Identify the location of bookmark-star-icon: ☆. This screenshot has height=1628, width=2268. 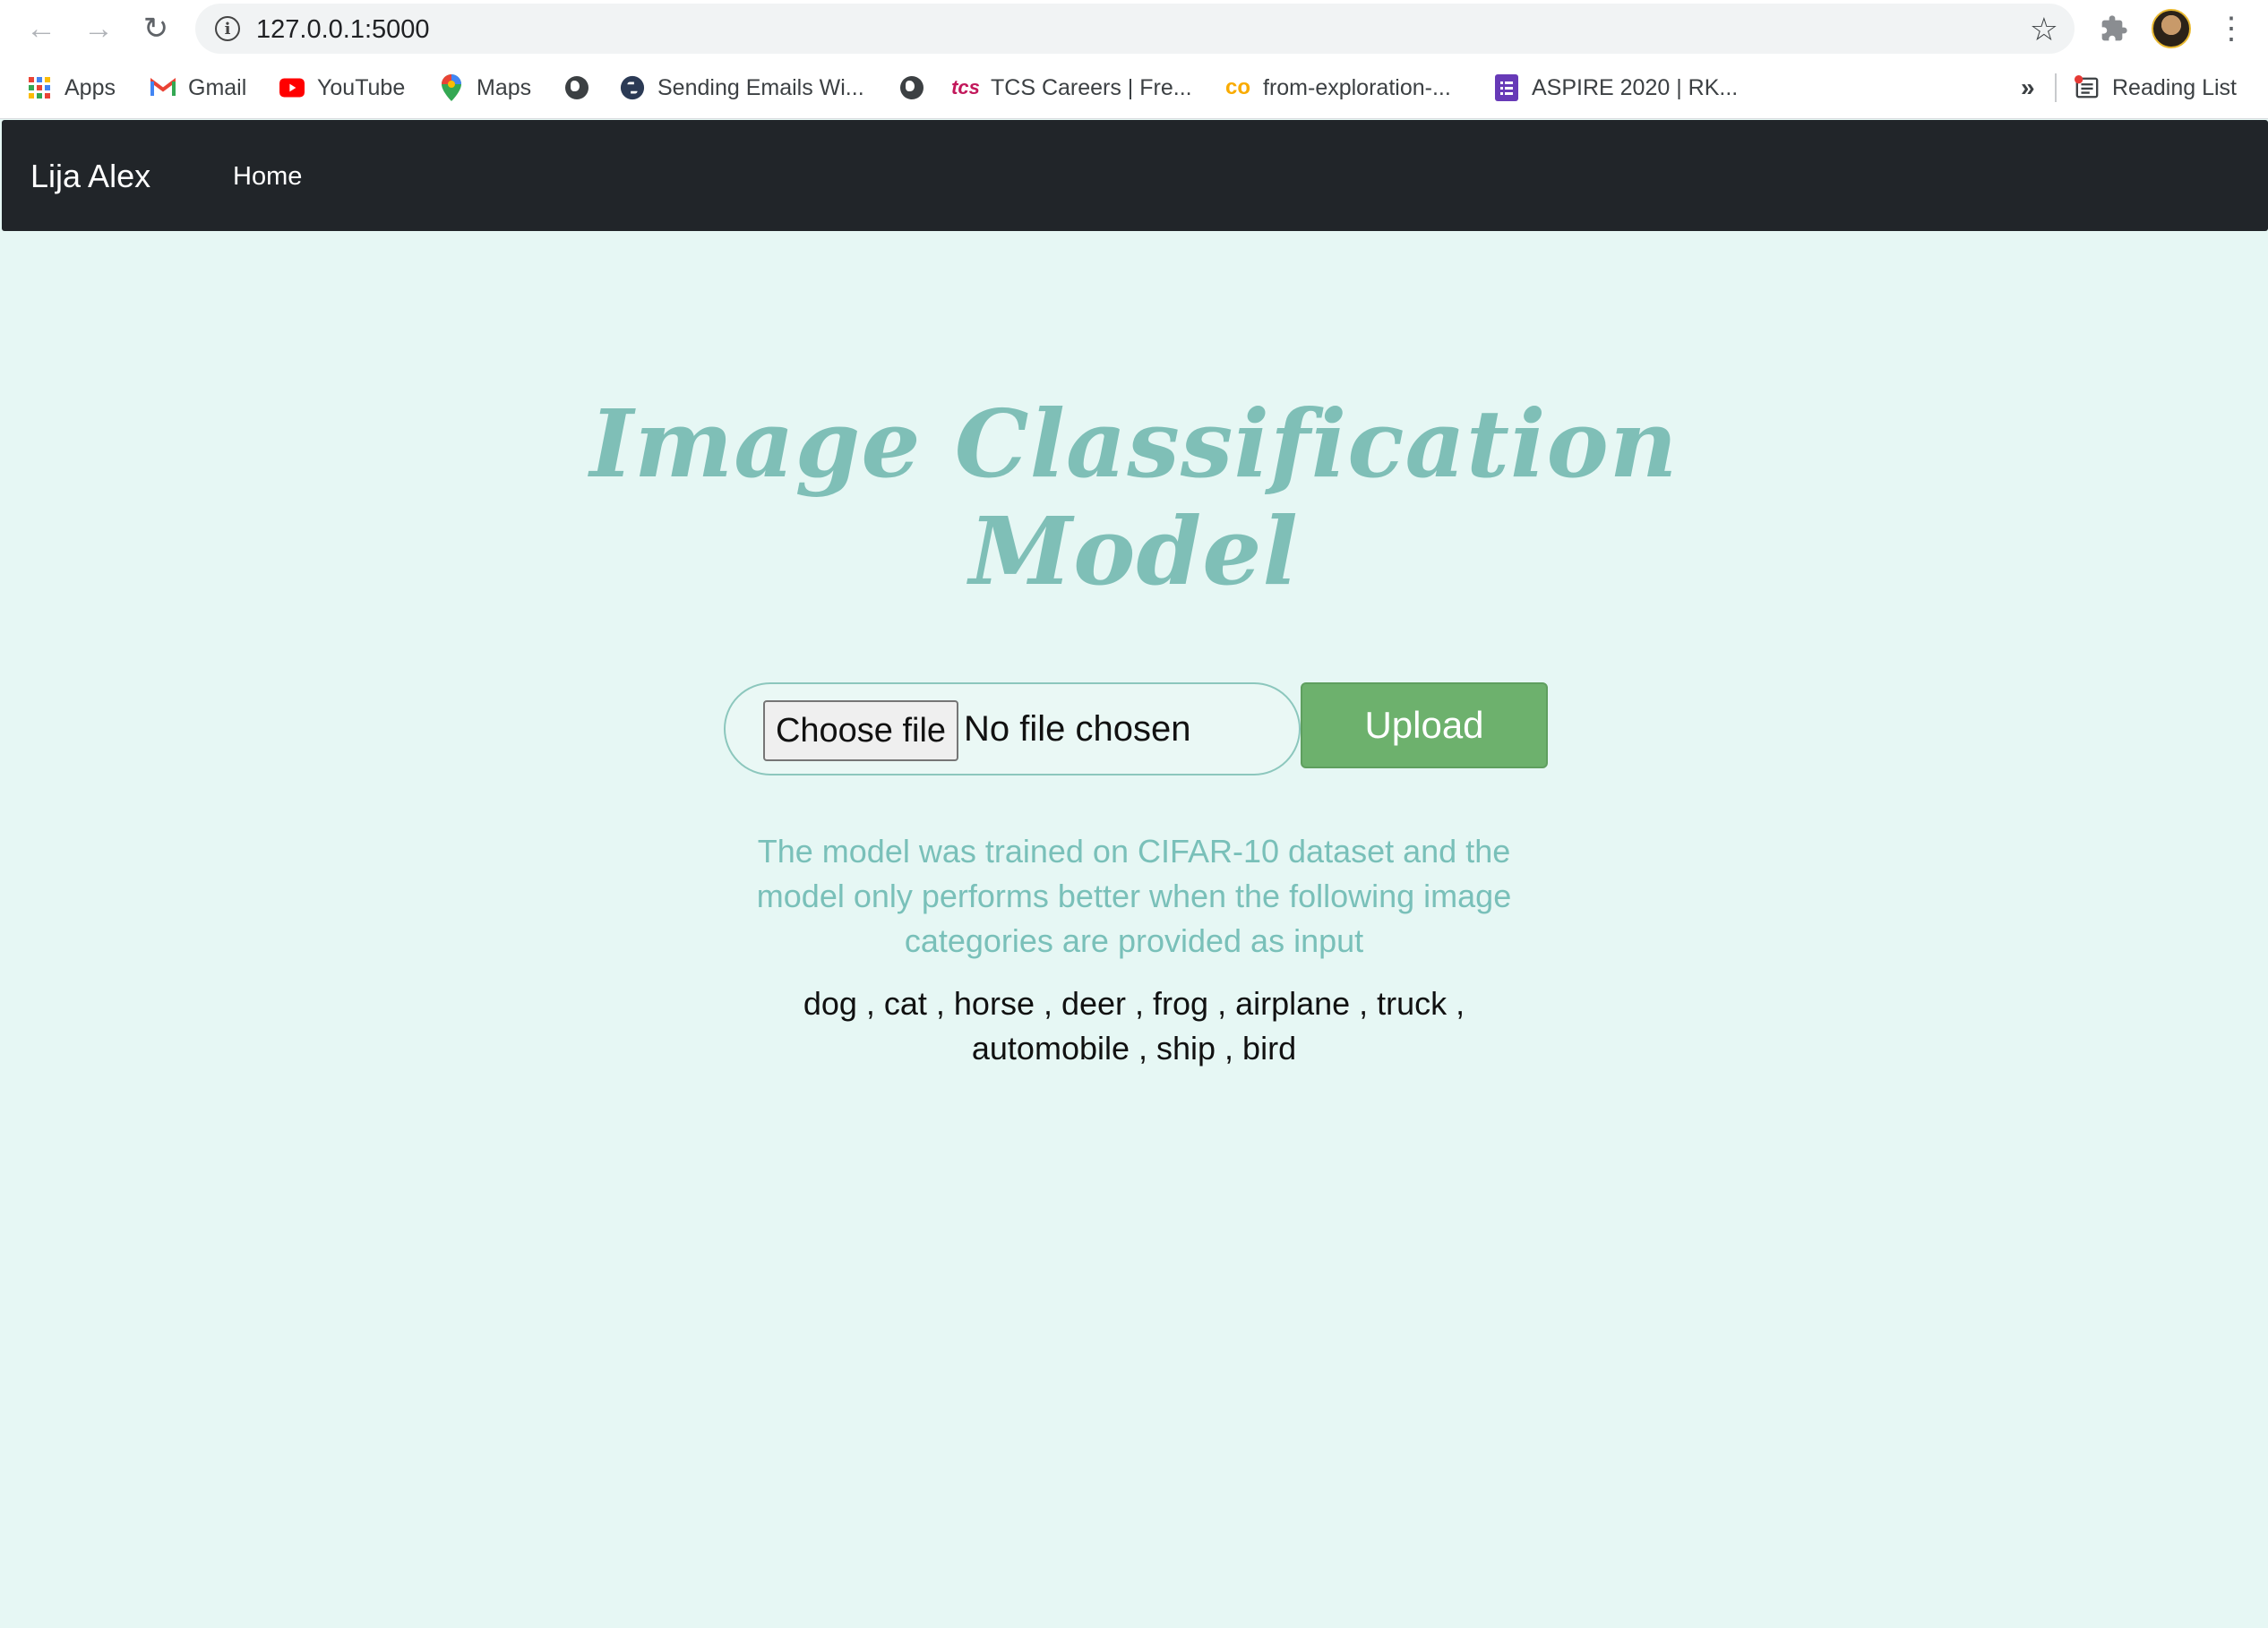
(2044, 29).